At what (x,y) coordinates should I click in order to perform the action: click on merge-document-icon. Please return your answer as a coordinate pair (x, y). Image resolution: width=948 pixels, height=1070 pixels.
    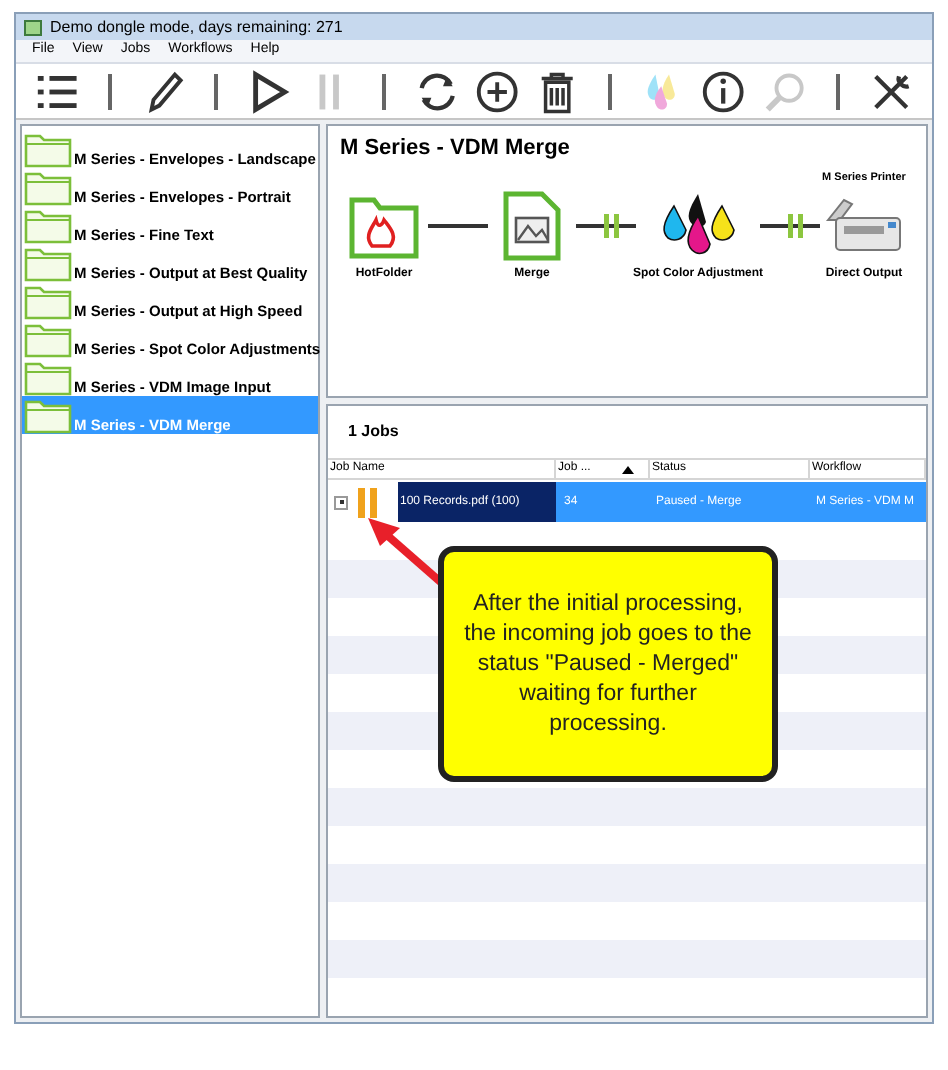
    Looking at the image, I should click on (532, 225).